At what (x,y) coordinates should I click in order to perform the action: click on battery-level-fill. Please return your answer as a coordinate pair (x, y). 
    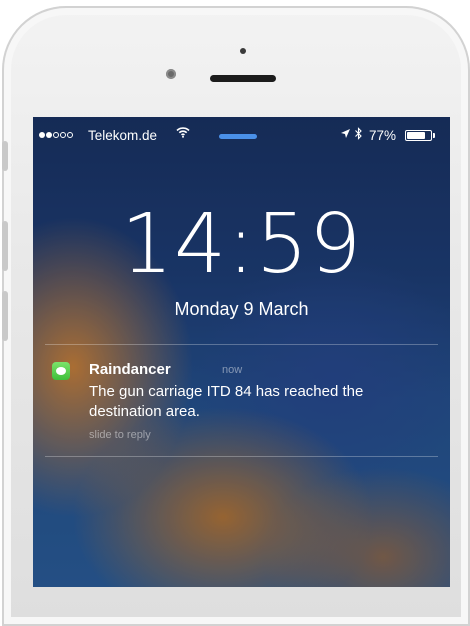
    Looking at the image, I should click on (416, 135).